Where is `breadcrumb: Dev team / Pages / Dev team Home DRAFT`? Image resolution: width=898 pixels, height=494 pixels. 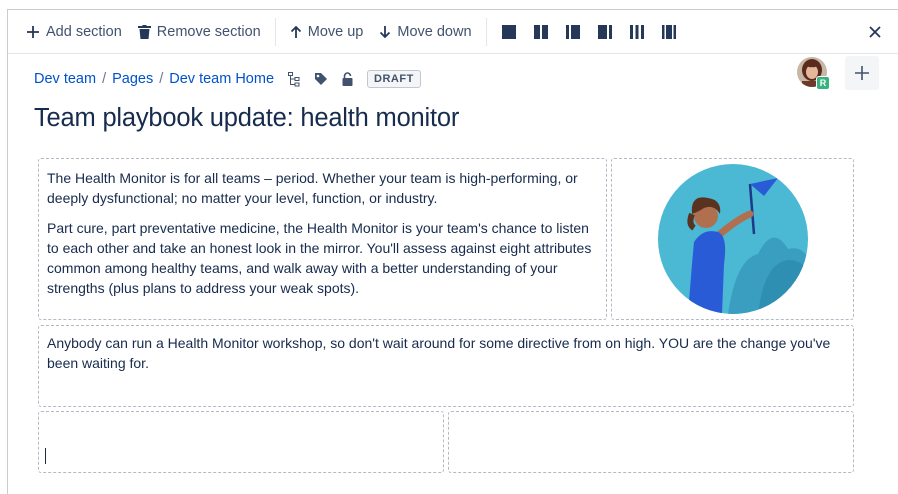 breadcrumb: Dev team / Pages / Dev team Home DRAFT is located at coordinates (227, 79).